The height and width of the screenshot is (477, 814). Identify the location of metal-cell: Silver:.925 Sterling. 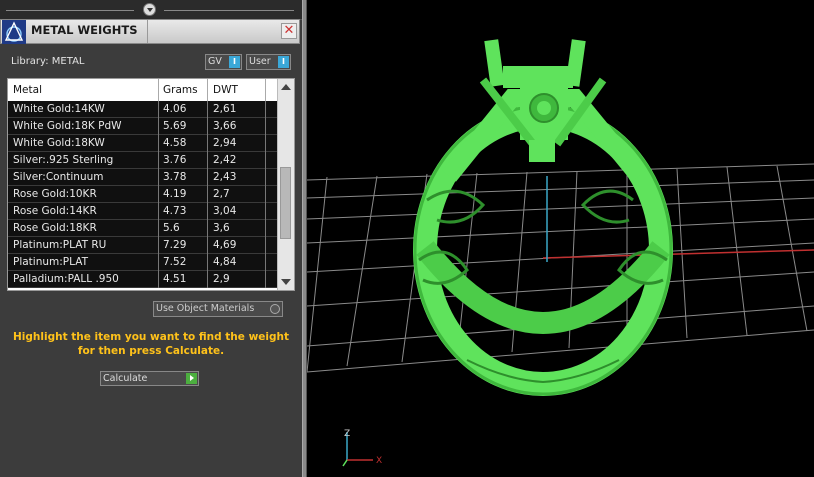
(63, 160).